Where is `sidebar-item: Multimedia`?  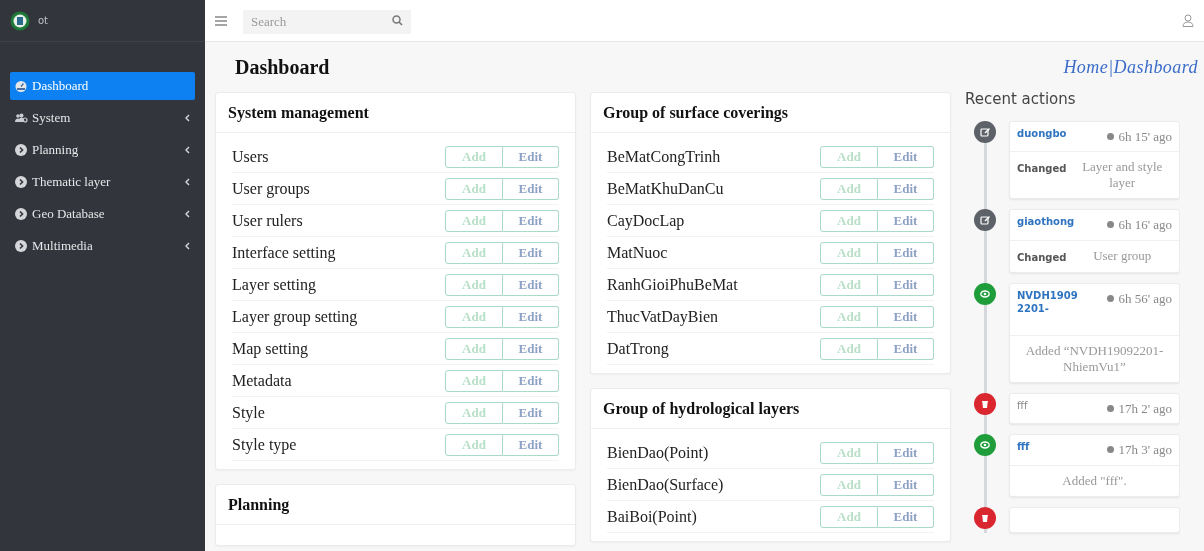 sidebar-item: Multimedia is located at coordinates (102, 246).